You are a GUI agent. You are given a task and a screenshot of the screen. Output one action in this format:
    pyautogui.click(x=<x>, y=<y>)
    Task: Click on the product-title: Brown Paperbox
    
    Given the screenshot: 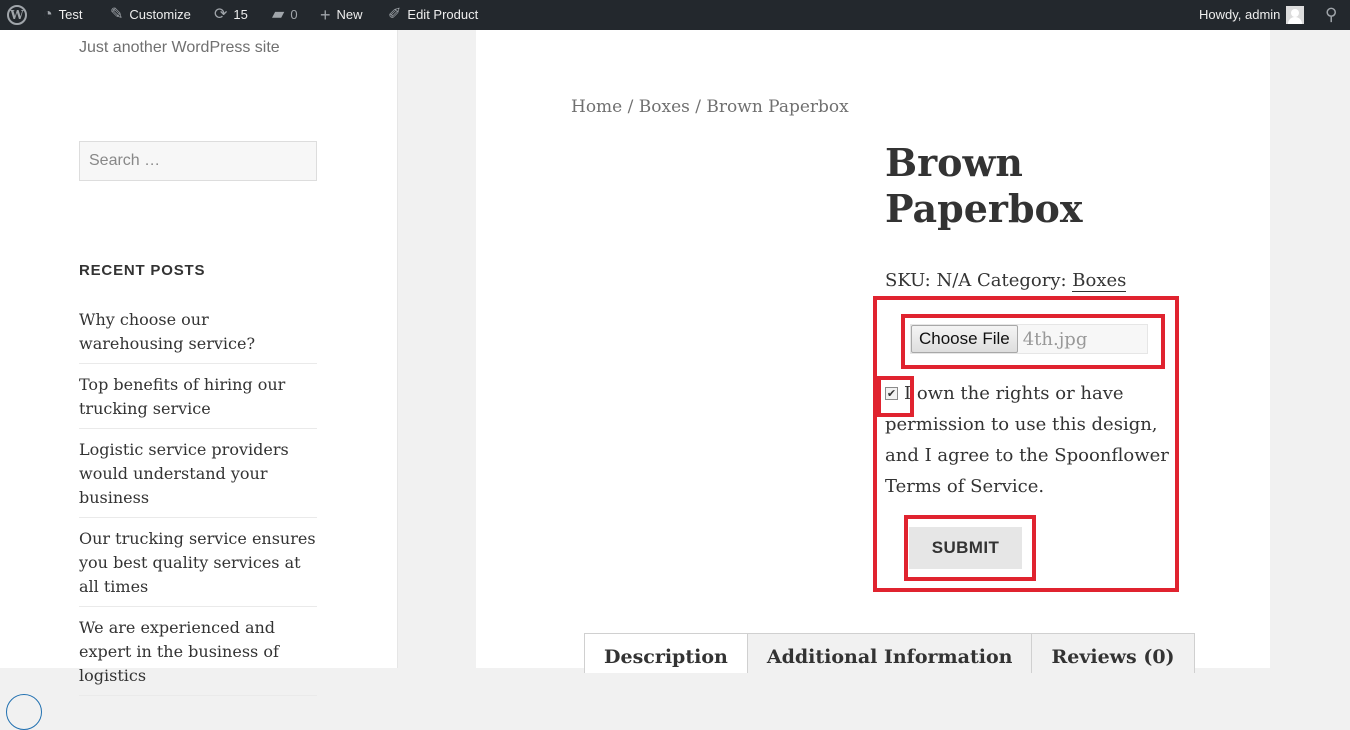 What is the action you would take?
    pyautogui.click(x=984, y=185)
    